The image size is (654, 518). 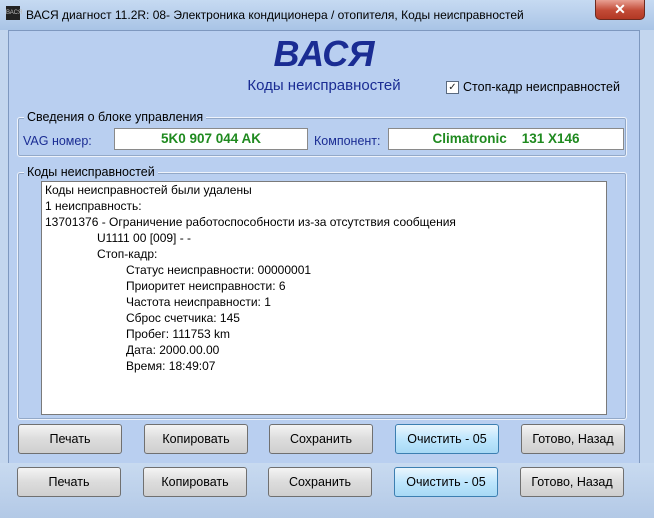 What do you see at coordinates (127, 254) in the screenshot?
I see `fault-line: Стоп-кадр:` at bounding box center [127, 254].